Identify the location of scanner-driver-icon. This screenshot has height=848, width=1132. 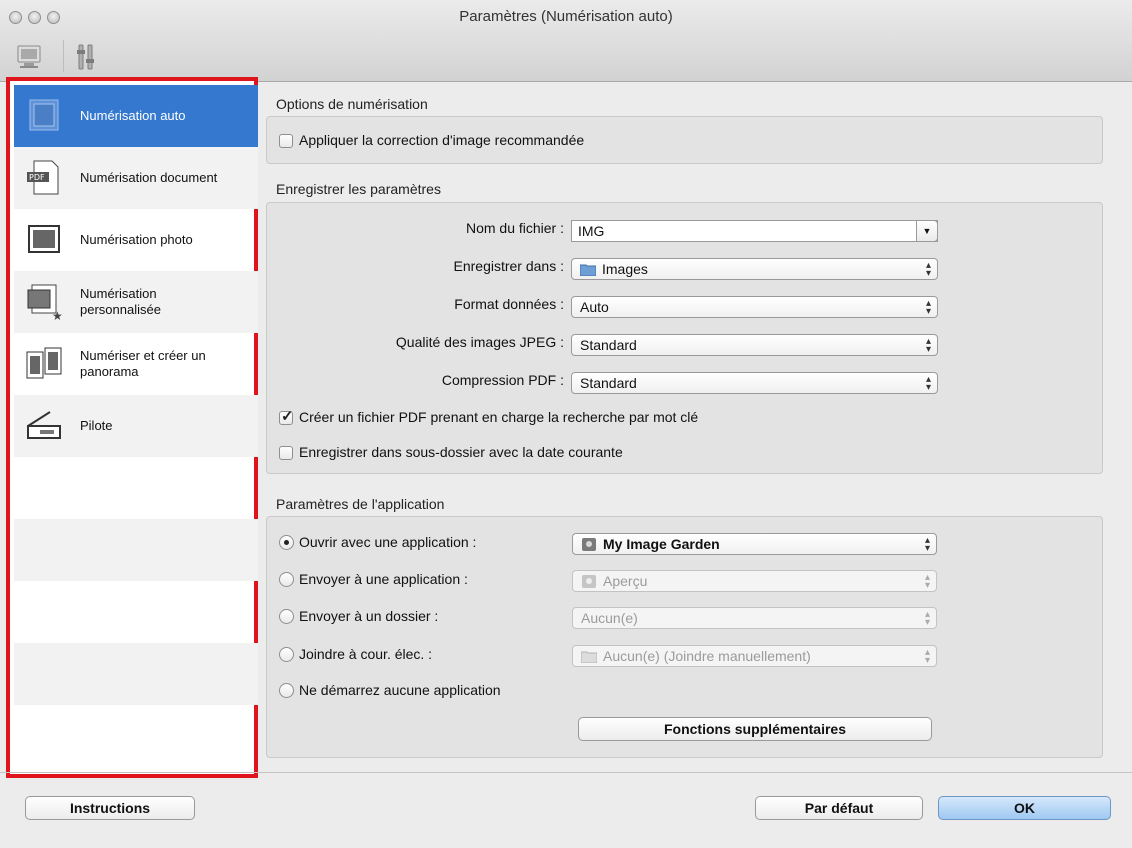
(44, 426).